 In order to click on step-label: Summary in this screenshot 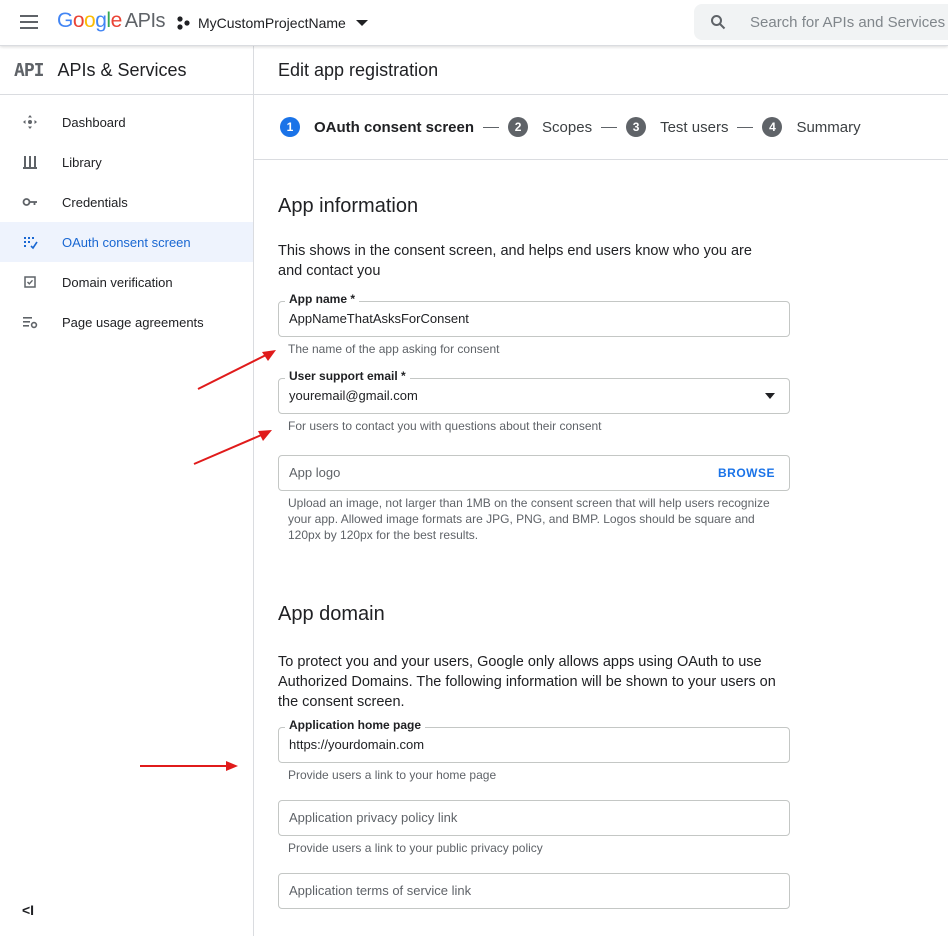, I will do `click(828, 127)`.